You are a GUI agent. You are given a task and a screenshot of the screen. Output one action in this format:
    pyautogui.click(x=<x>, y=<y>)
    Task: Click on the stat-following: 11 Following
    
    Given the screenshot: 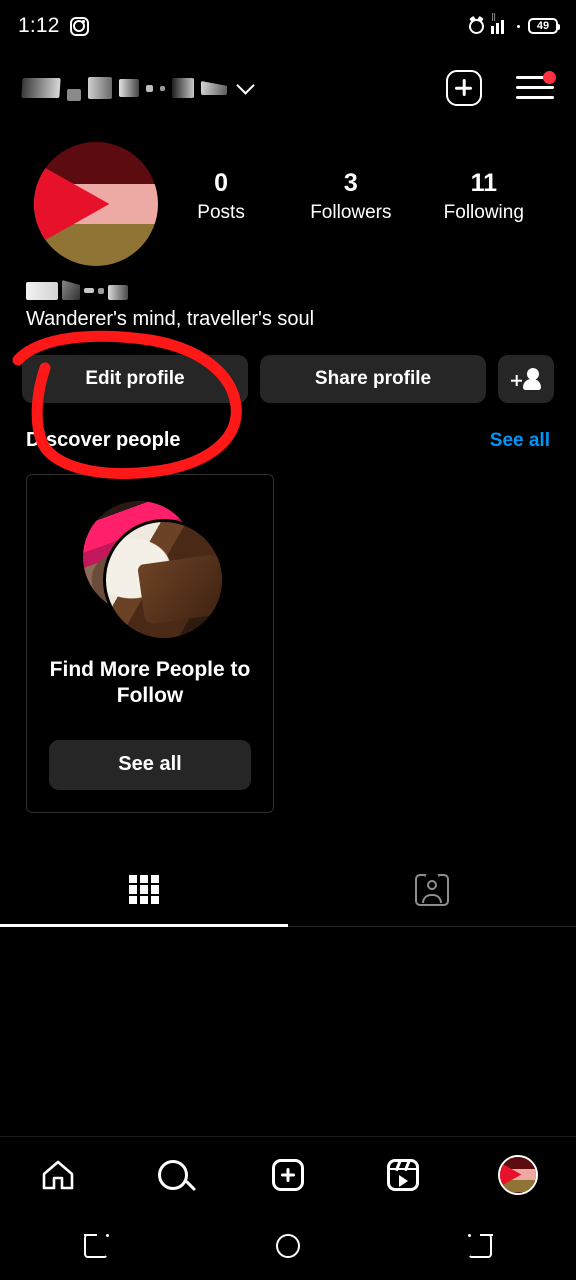 What is the action you would take?
    pyautogui.click(x=484, y=198)
    